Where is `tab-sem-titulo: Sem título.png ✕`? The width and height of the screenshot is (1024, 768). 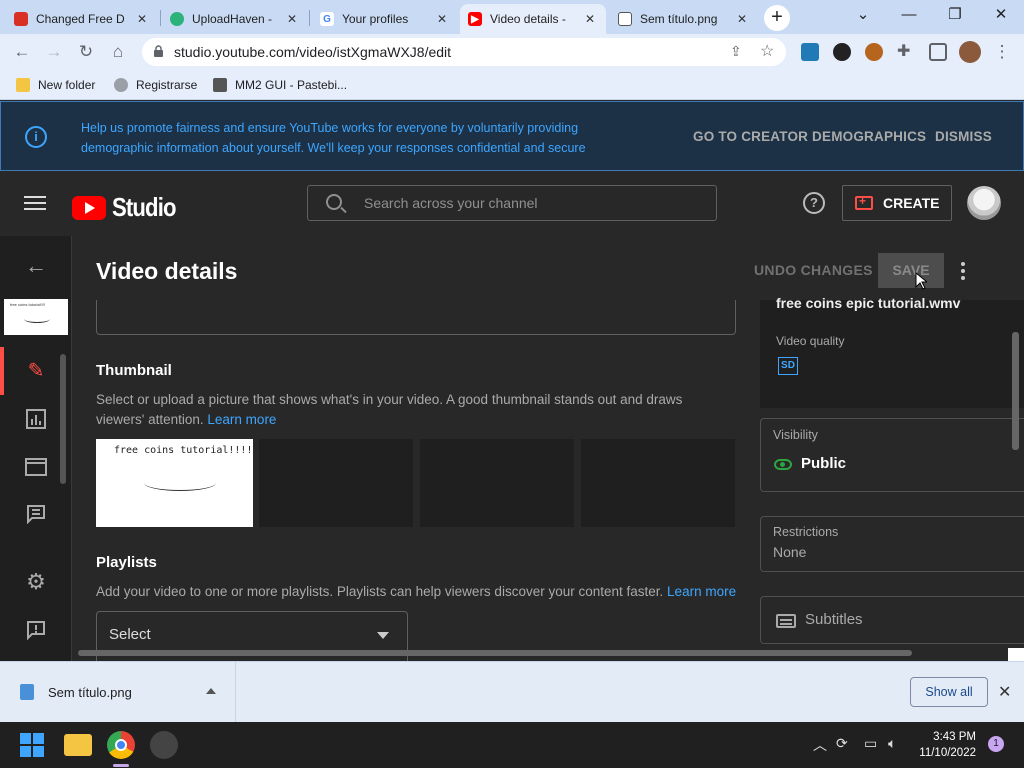 tab-sem-titulo: Sem título.png ✕ is located at coordinates (684, 19).